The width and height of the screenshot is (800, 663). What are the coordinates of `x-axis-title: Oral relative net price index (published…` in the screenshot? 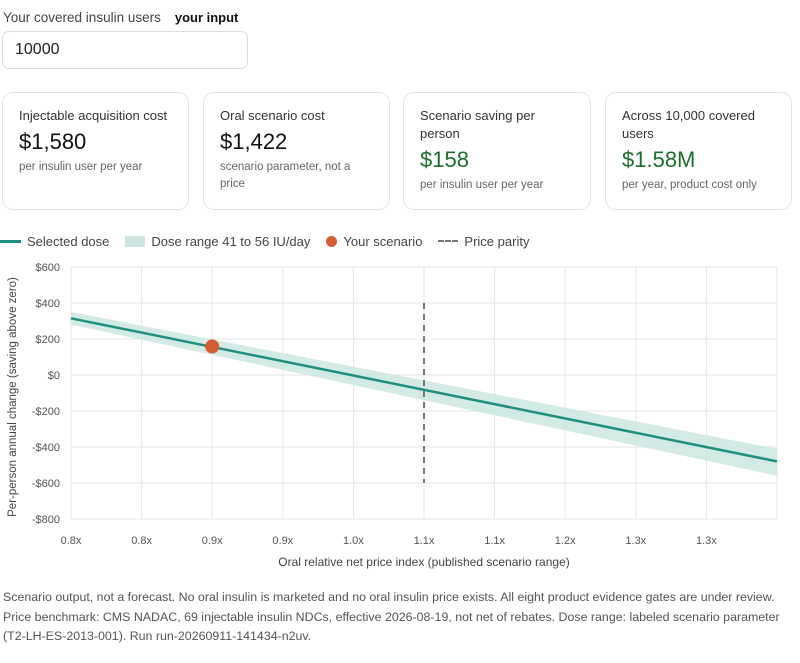 It's located at (424, 562).